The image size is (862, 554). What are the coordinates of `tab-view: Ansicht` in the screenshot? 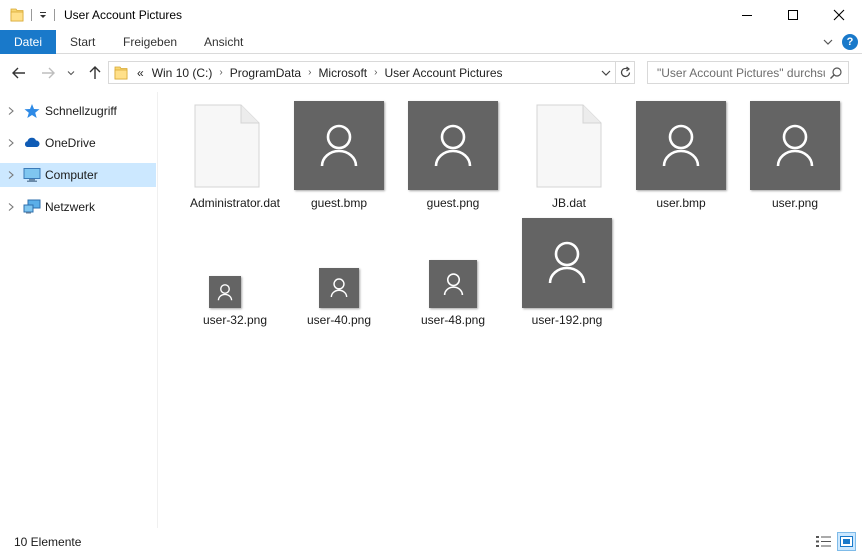 It's located at (223, 42).